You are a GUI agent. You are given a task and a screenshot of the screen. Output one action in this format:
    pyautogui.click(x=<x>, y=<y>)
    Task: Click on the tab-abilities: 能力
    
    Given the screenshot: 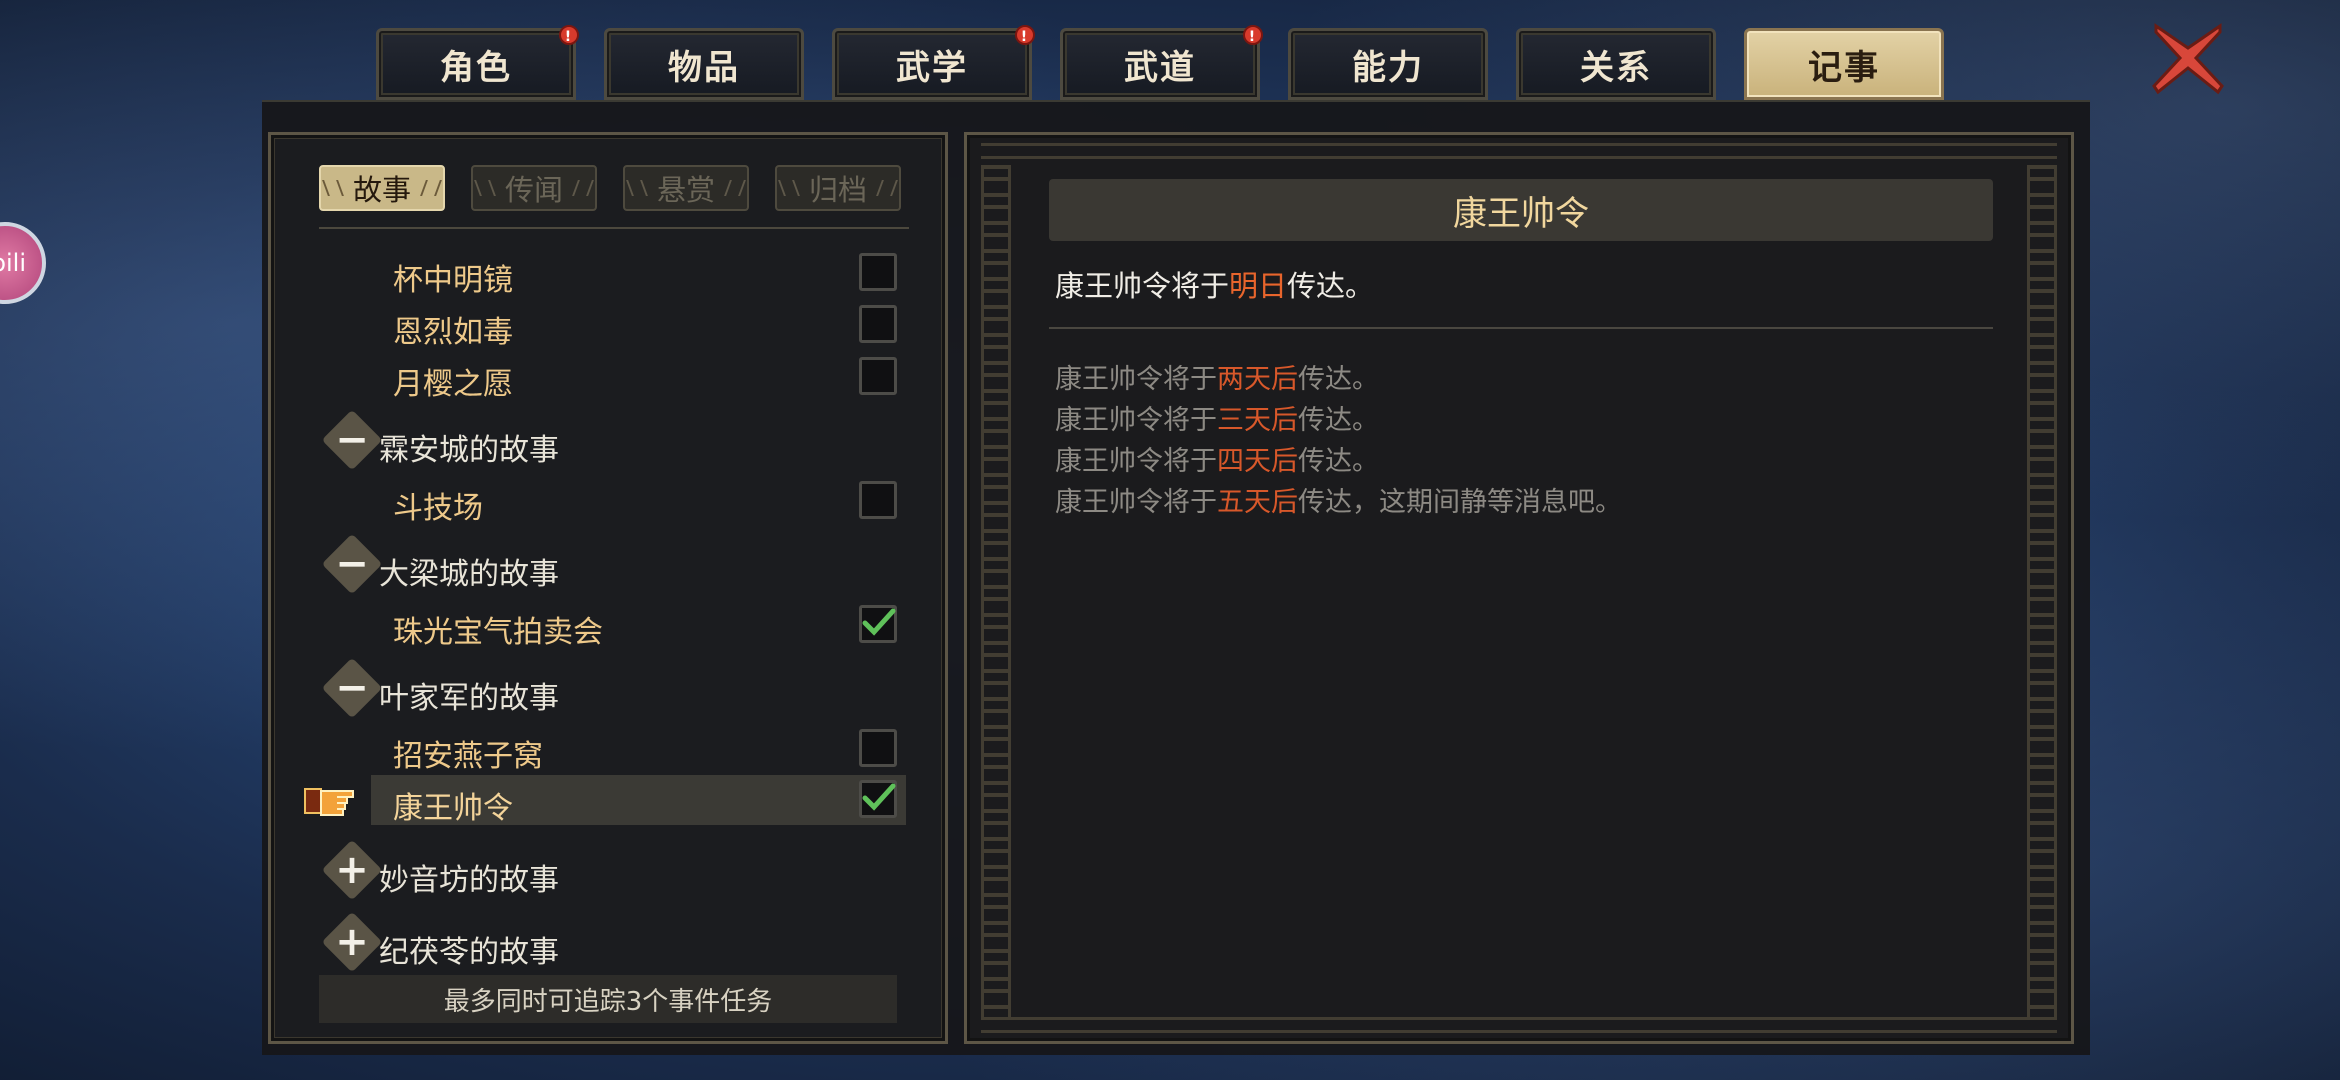 What is the action you would take?
    pyautogui.click(x=1388, y=64)
    